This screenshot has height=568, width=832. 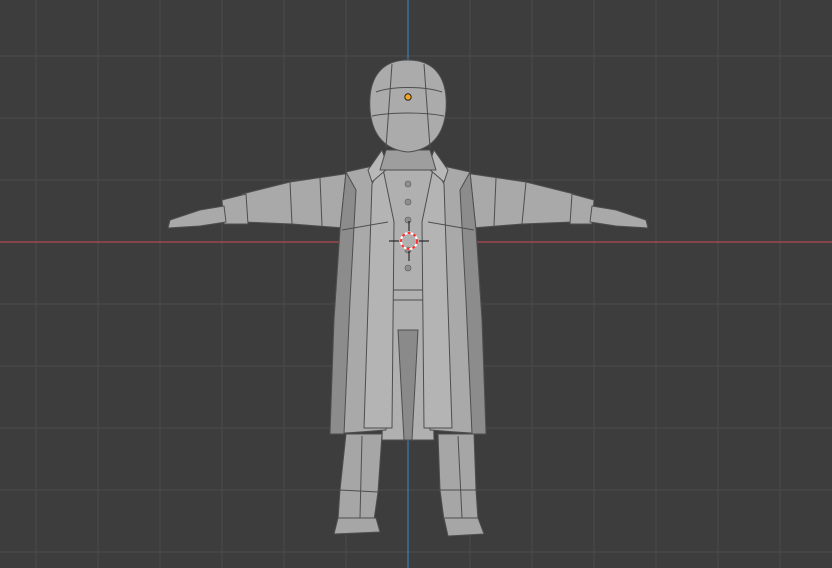 What do you see at coordinates (409, 485) in the screenshot?
I see `legs` at bounding box center [409, 485].